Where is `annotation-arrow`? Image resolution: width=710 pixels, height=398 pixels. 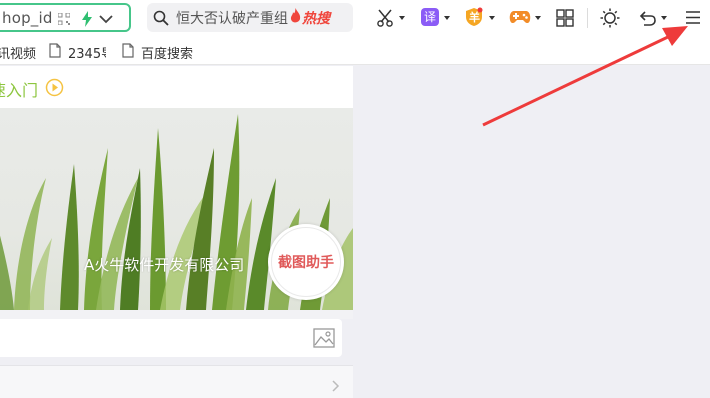
annotation-arrow is located at coordinates (585, 76).